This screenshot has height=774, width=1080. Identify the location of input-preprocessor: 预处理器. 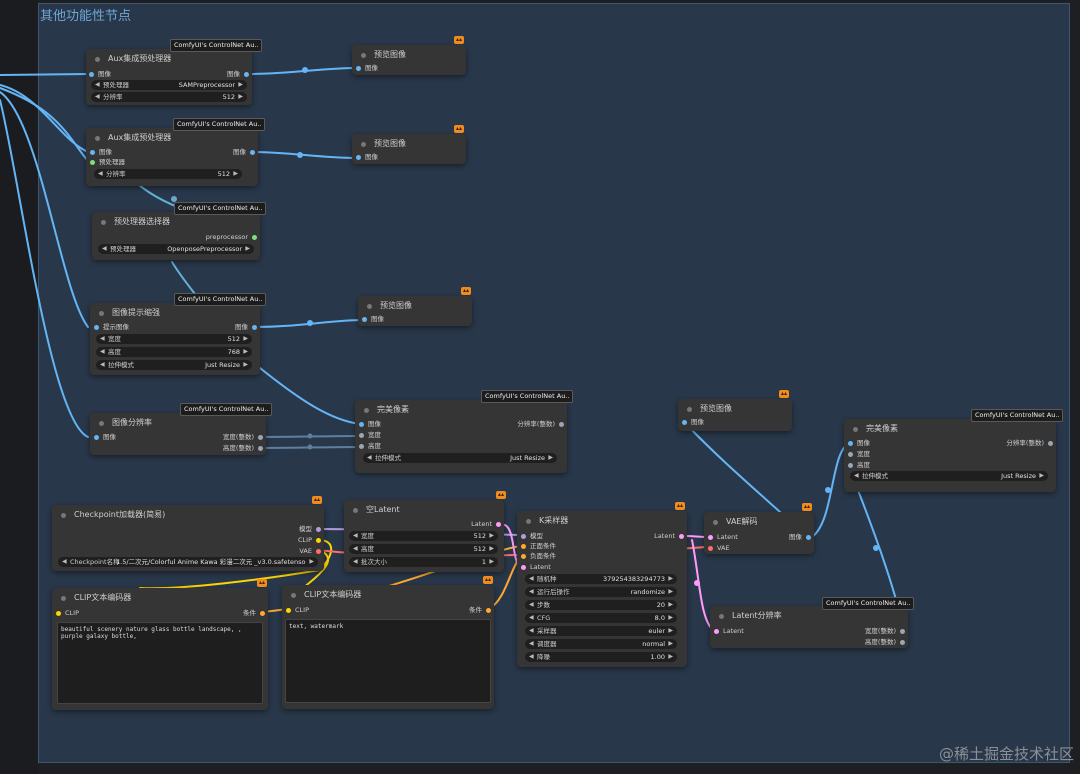
(107, 162).